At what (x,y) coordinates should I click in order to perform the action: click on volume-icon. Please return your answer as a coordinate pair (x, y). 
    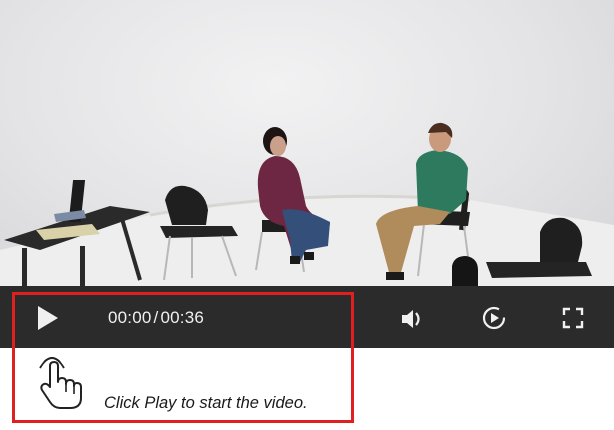
    Looking at the image, I should click on (411, 319).